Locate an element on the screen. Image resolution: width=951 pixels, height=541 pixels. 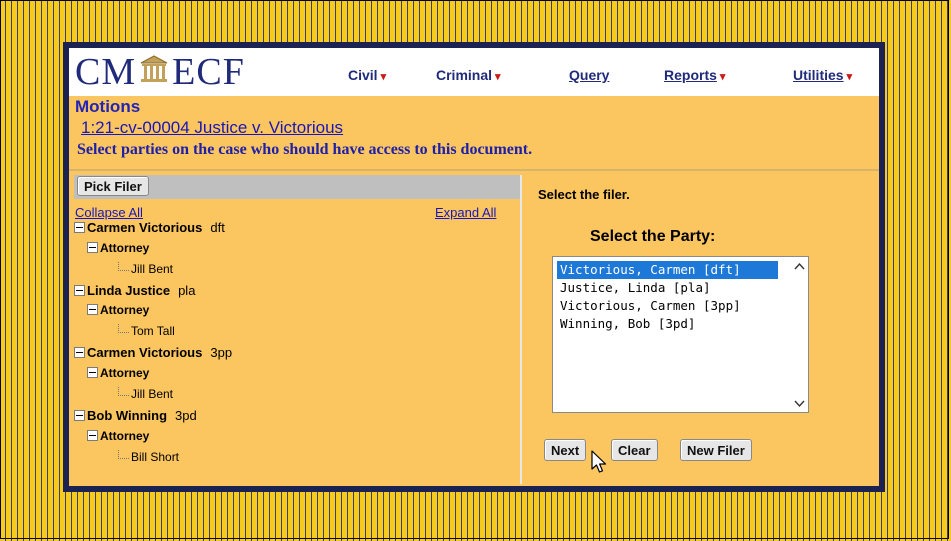
menu-reports-label: Reports is located at coordinates (690, 75).